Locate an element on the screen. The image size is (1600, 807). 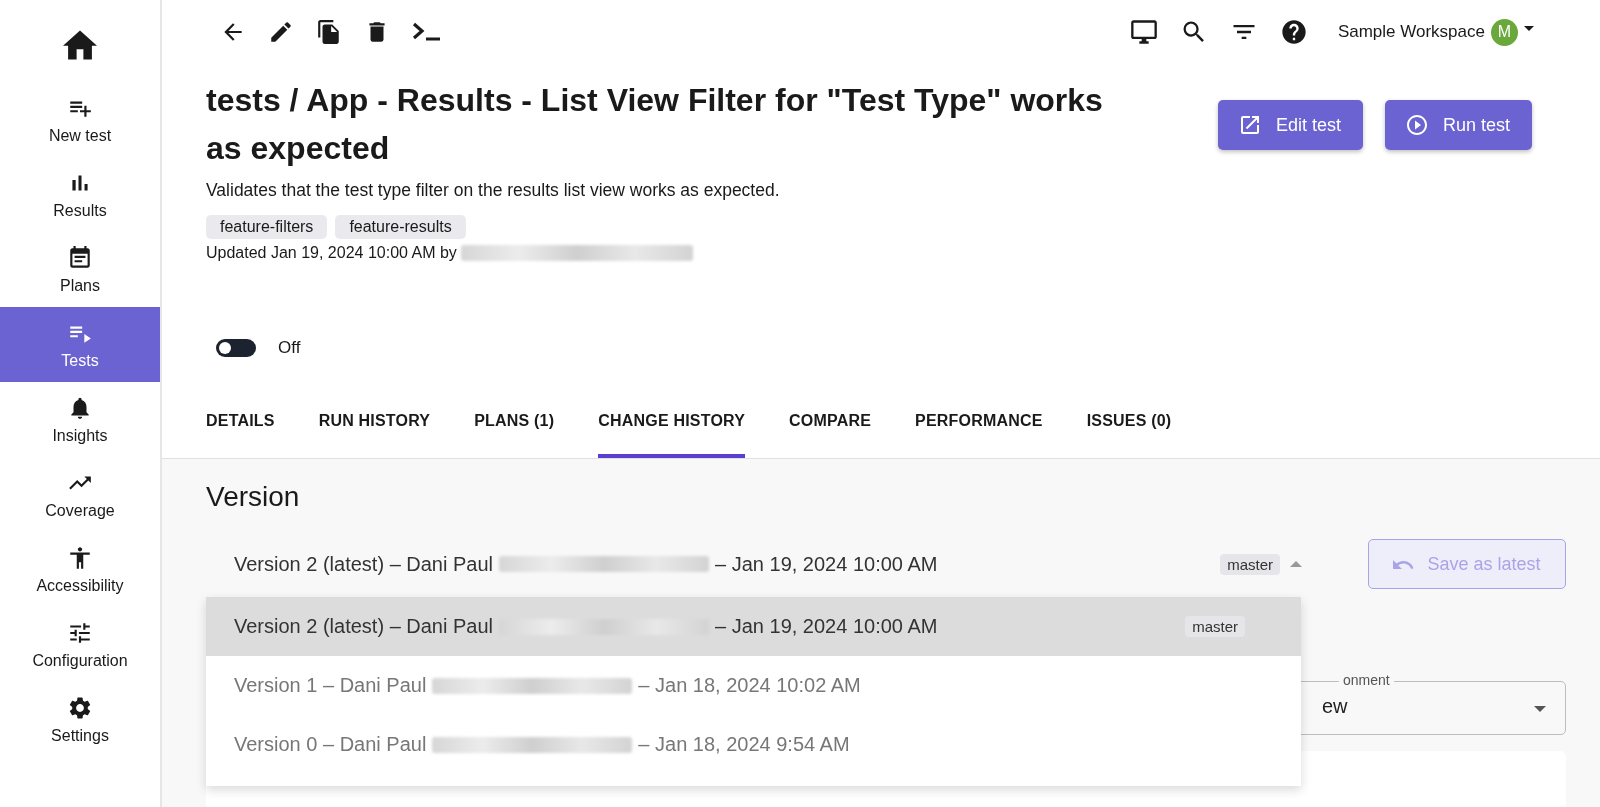
nav-item: Accessibility is located at coordinates (80, 569).